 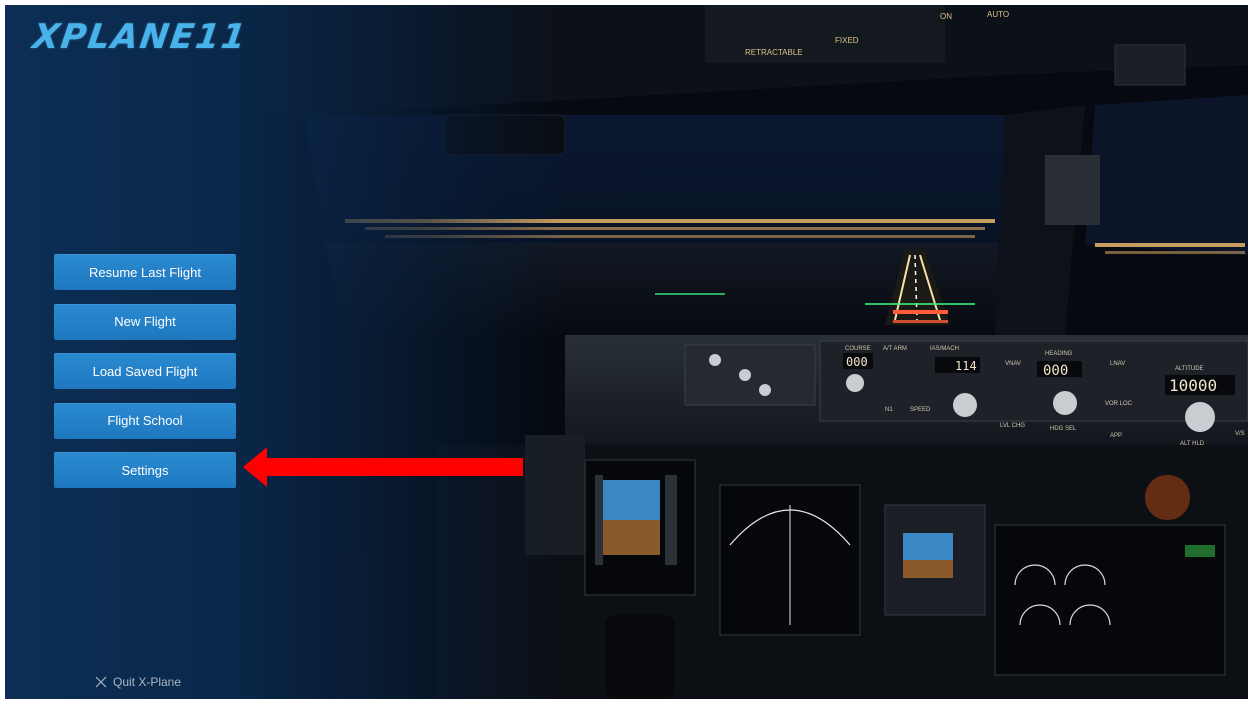 I want to click on svg-text: HDG SEL, so click(x=1063, y=429).